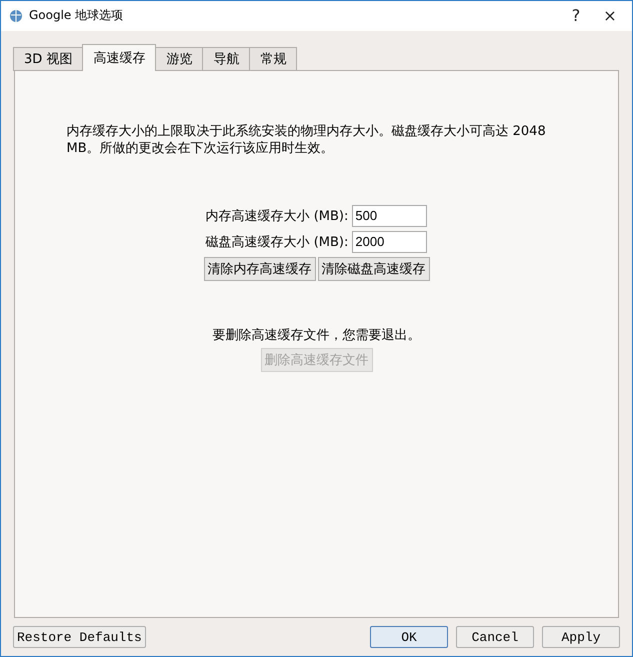  I want to click on input-field: 2000, so click(390, 241).